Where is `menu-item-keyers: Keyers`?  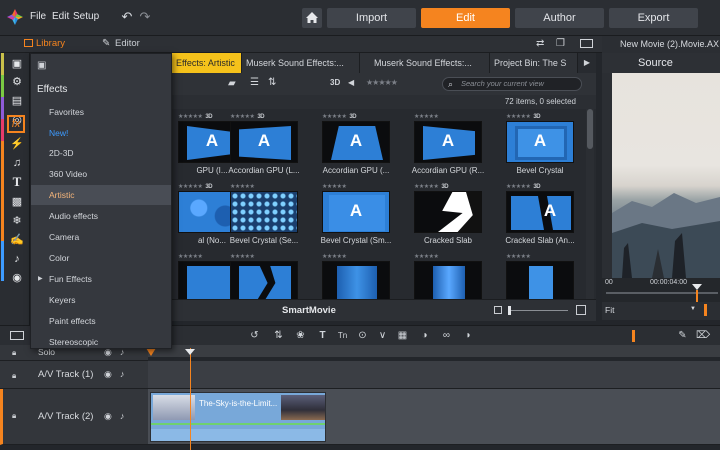
menu-item-keyers: Keyers is located at coordinates (101, 300).